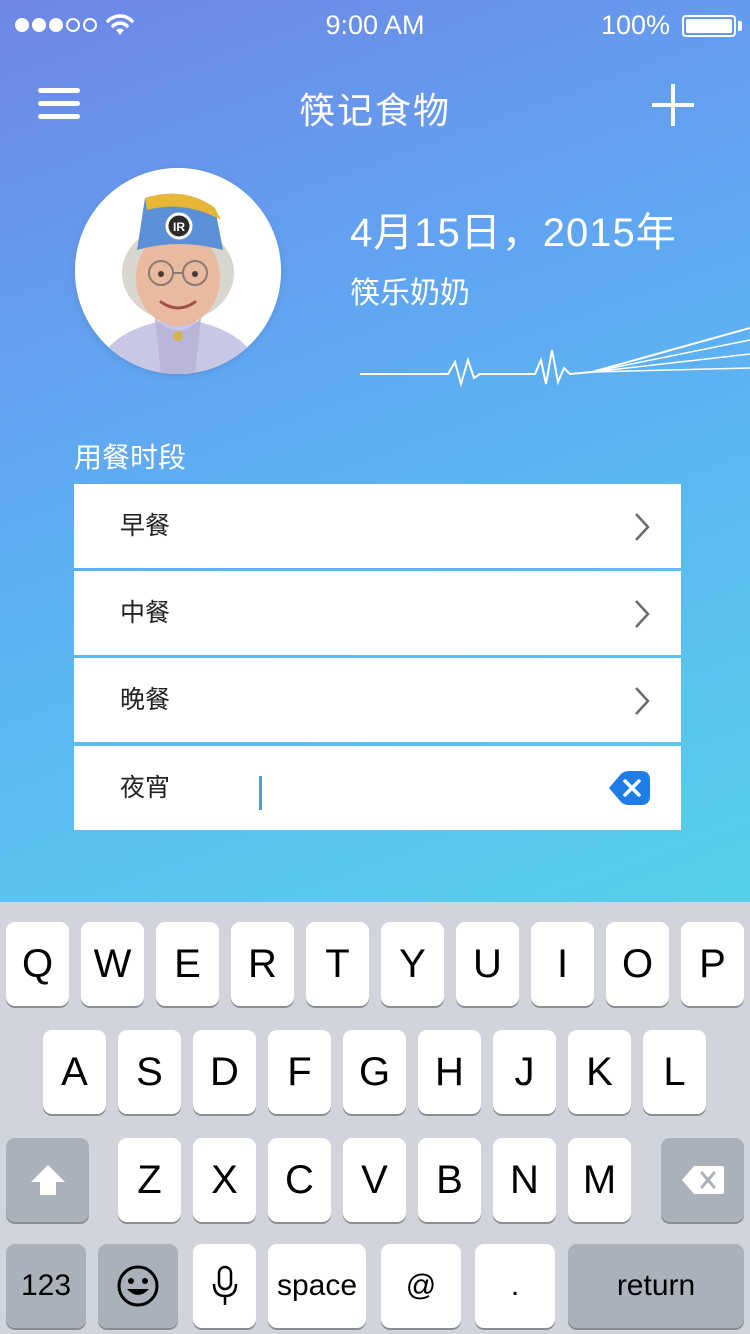  What do you see at coordinates (149, 1180) in the screenshot?
I see `key-z: Z` at bounding box center [149, 1180].